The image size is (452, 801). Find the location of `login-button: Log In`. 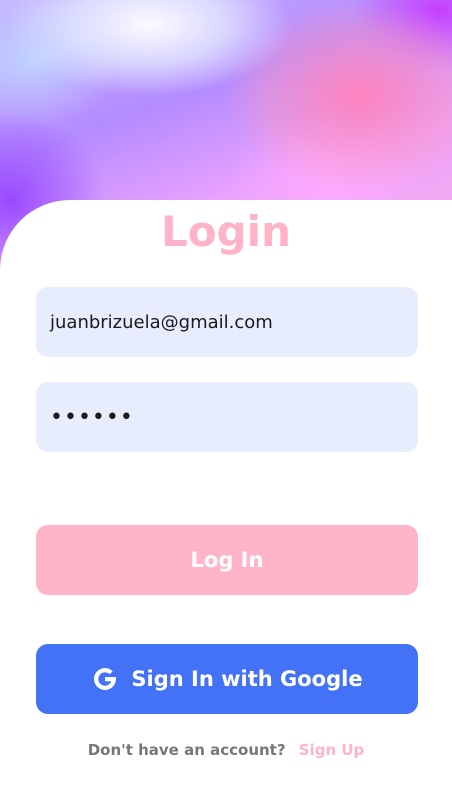

login-button: Log In is located at coordinates (227, 560).